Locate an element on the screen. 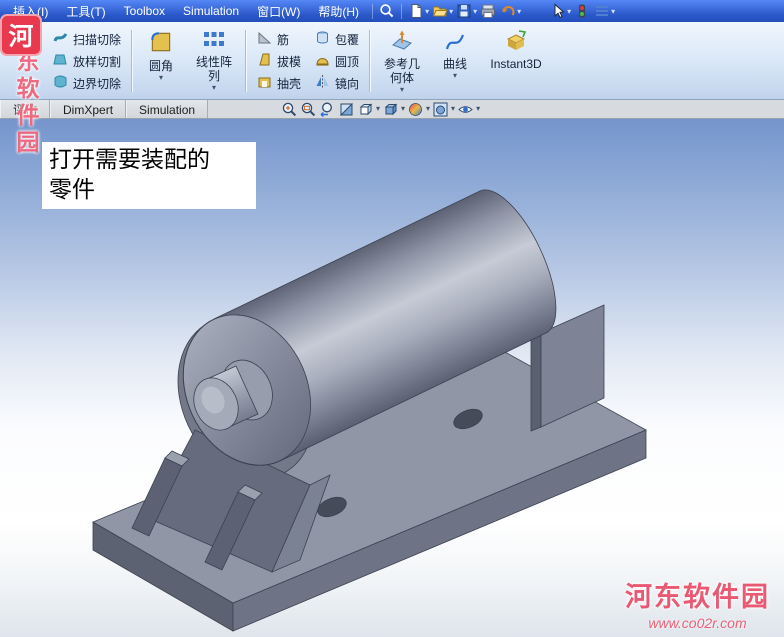 Image resolution: width=784 pixels, height=637 pixels. linear-pattern-button: 线性阵列 ▾ is located at coordinates (214, 60).